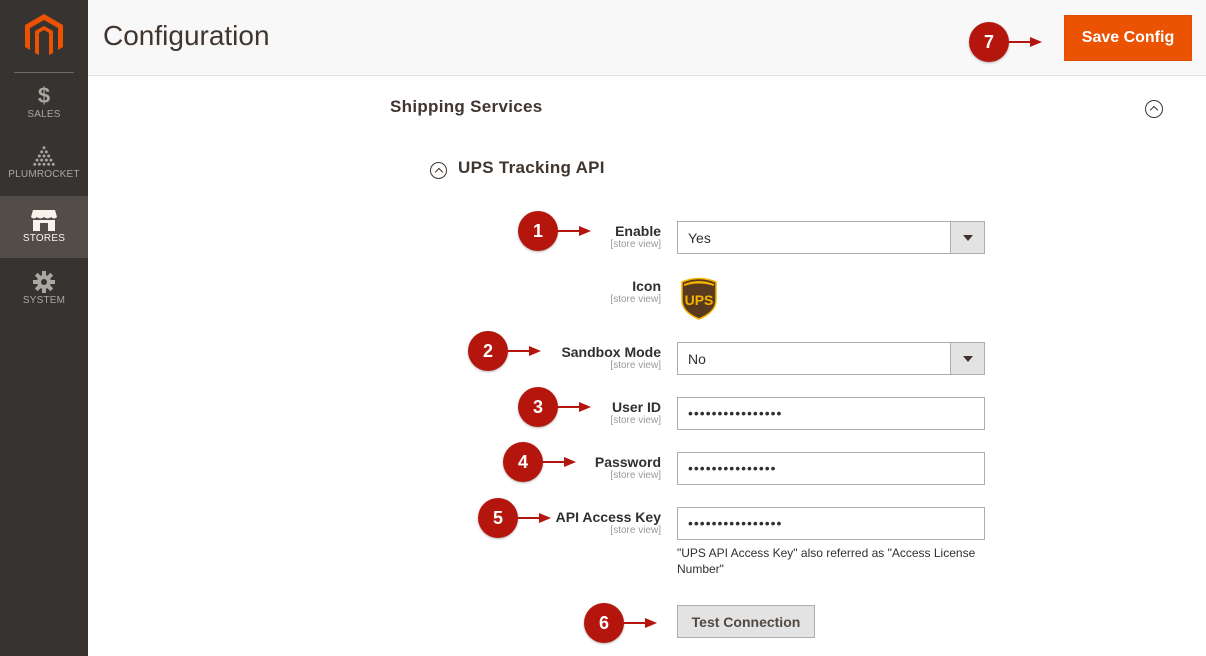 The height and width of the screenshot is (656, 1206). I want to click on callout-badge-6: 6, so click(604, 623).